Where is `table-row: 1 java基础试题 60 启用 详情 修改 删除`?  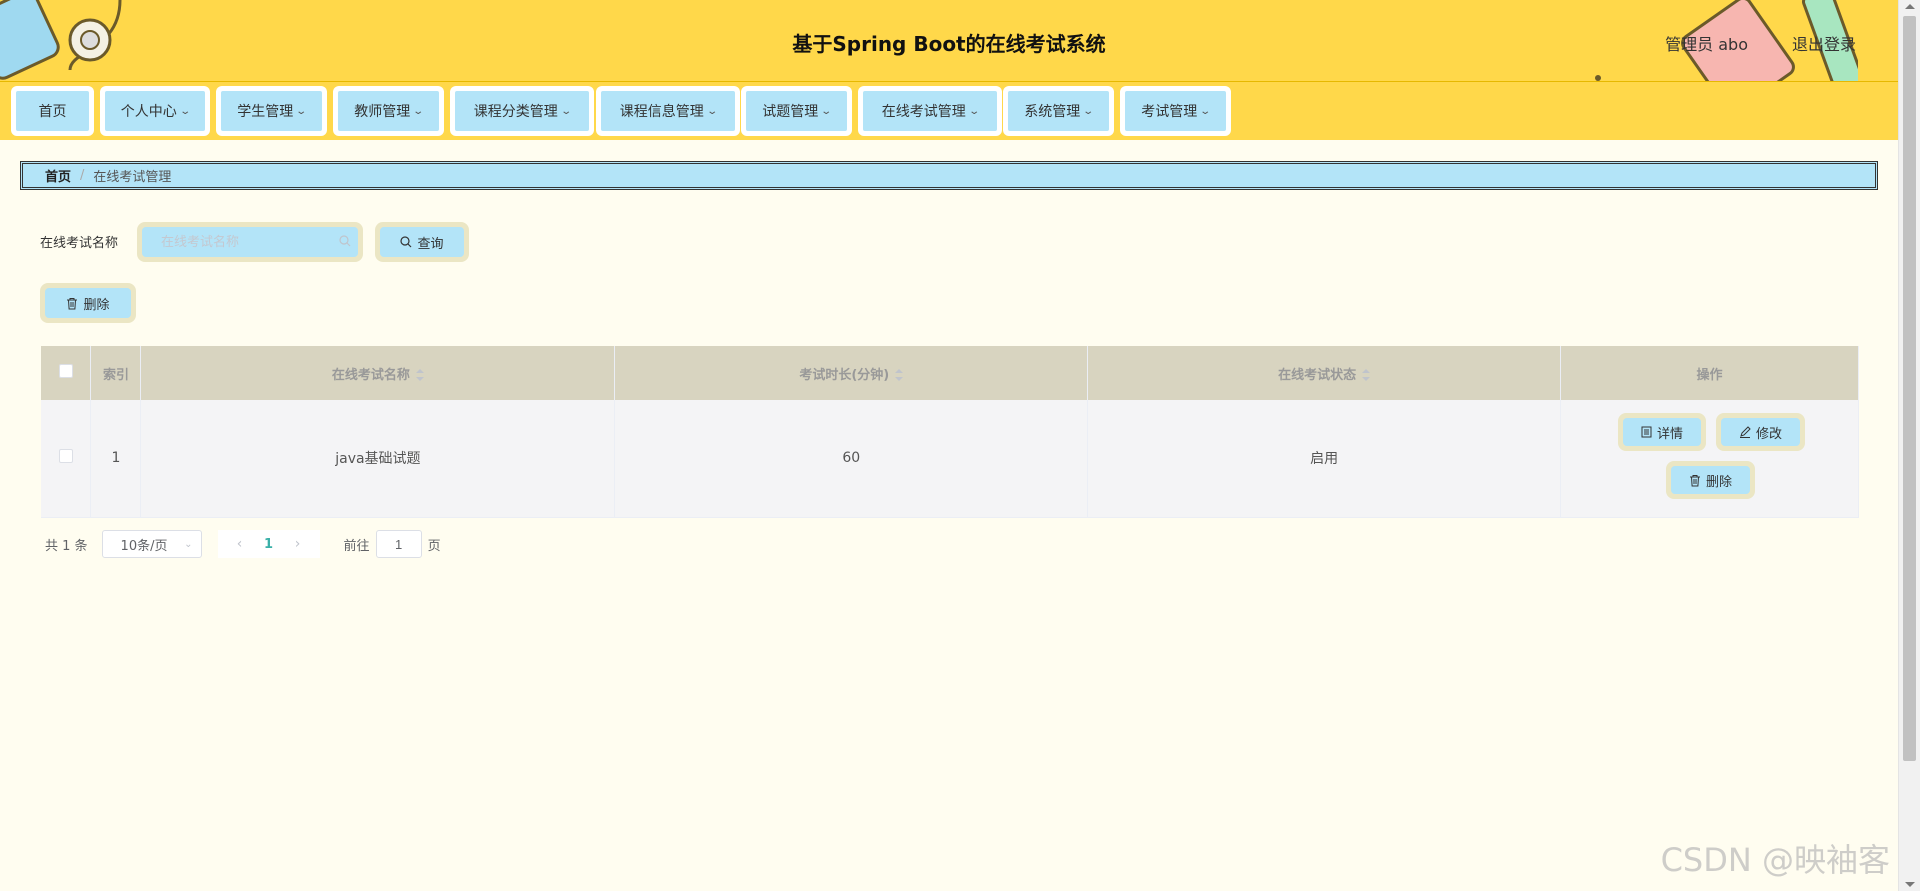
table-row: 1 java基础试题 60 启用 详情 修改 删除 is located at coordinates (950, 459).